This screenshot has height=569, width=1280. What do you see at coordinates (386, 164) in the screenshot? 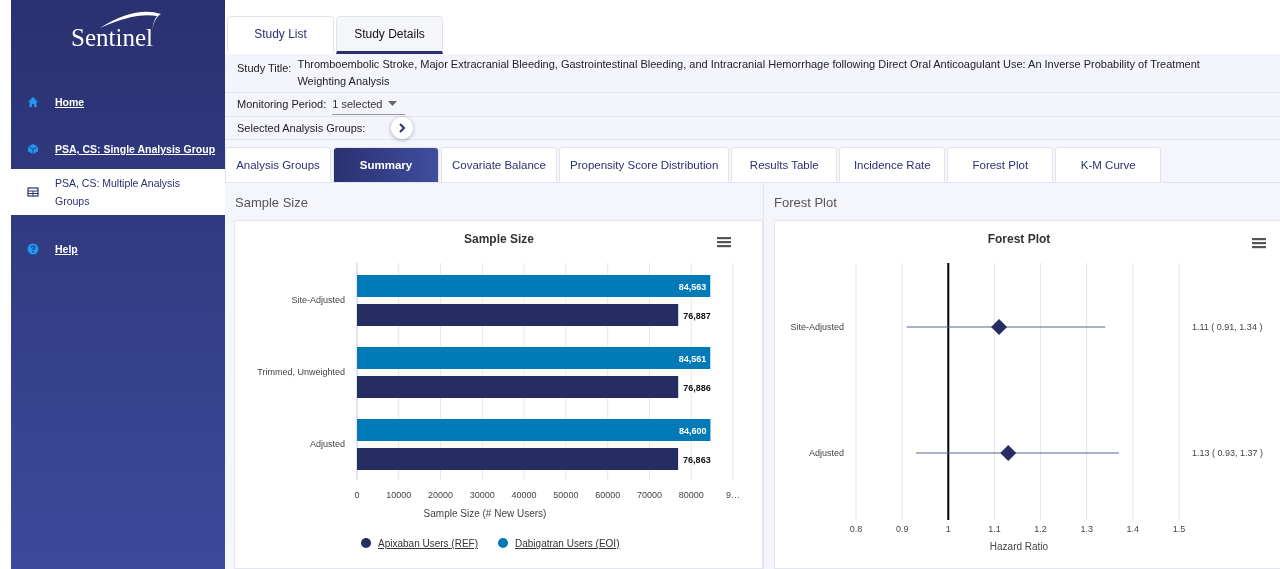
I see `tab: Summary` at bounding box center [386, 164].